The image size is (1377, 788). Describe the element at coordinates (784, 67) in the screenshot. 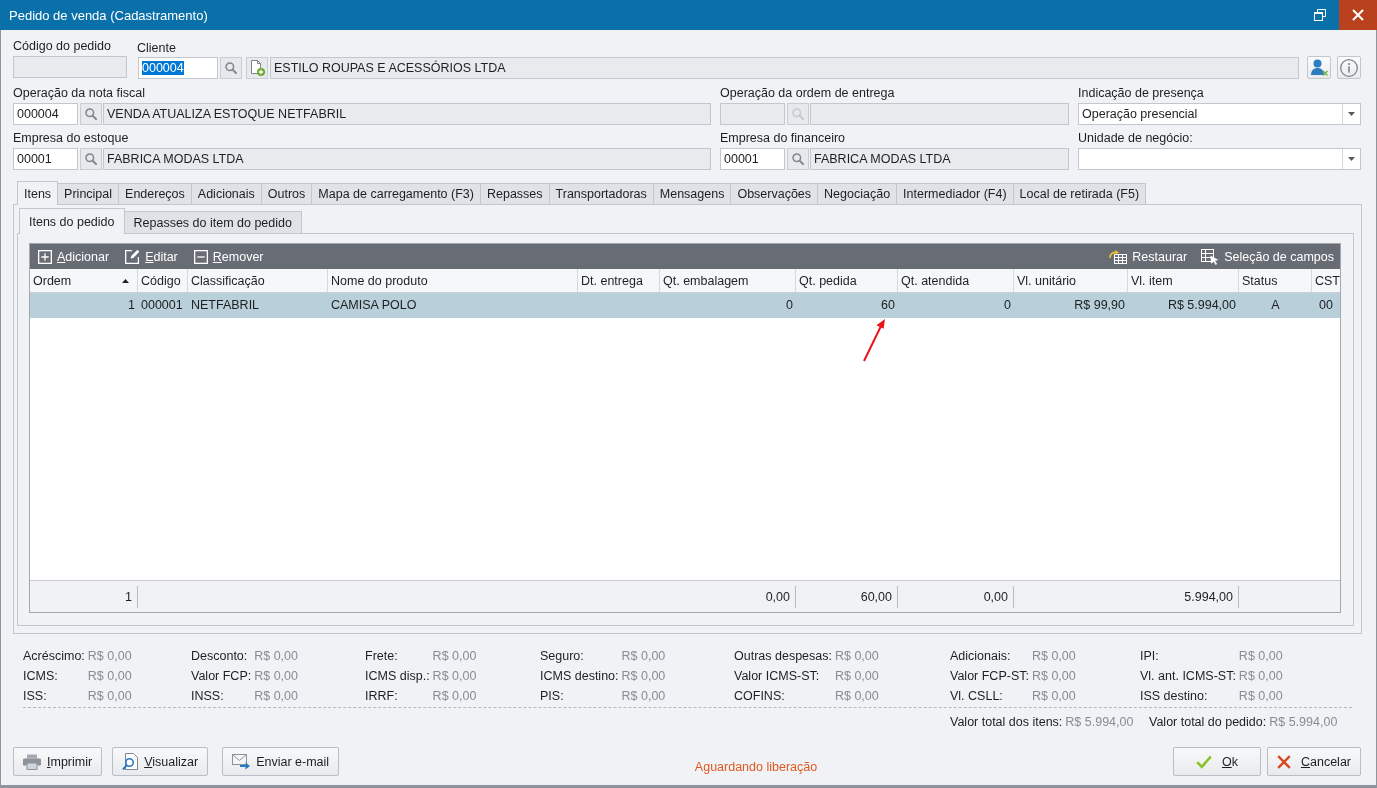

I see `client-name-field: ESTILO ROUPAS E ACESSÓRIOS LTDA` at that location.